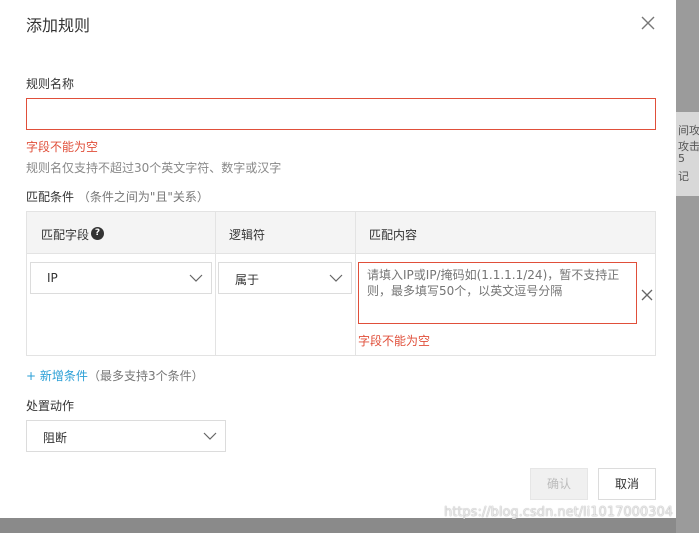 Image resolution: width=699 pixels, height=533 pixels. What do you see at coordinates (683, 176) in the screenshot?
I see `background-text: 记` at bounding box center [683, 176].